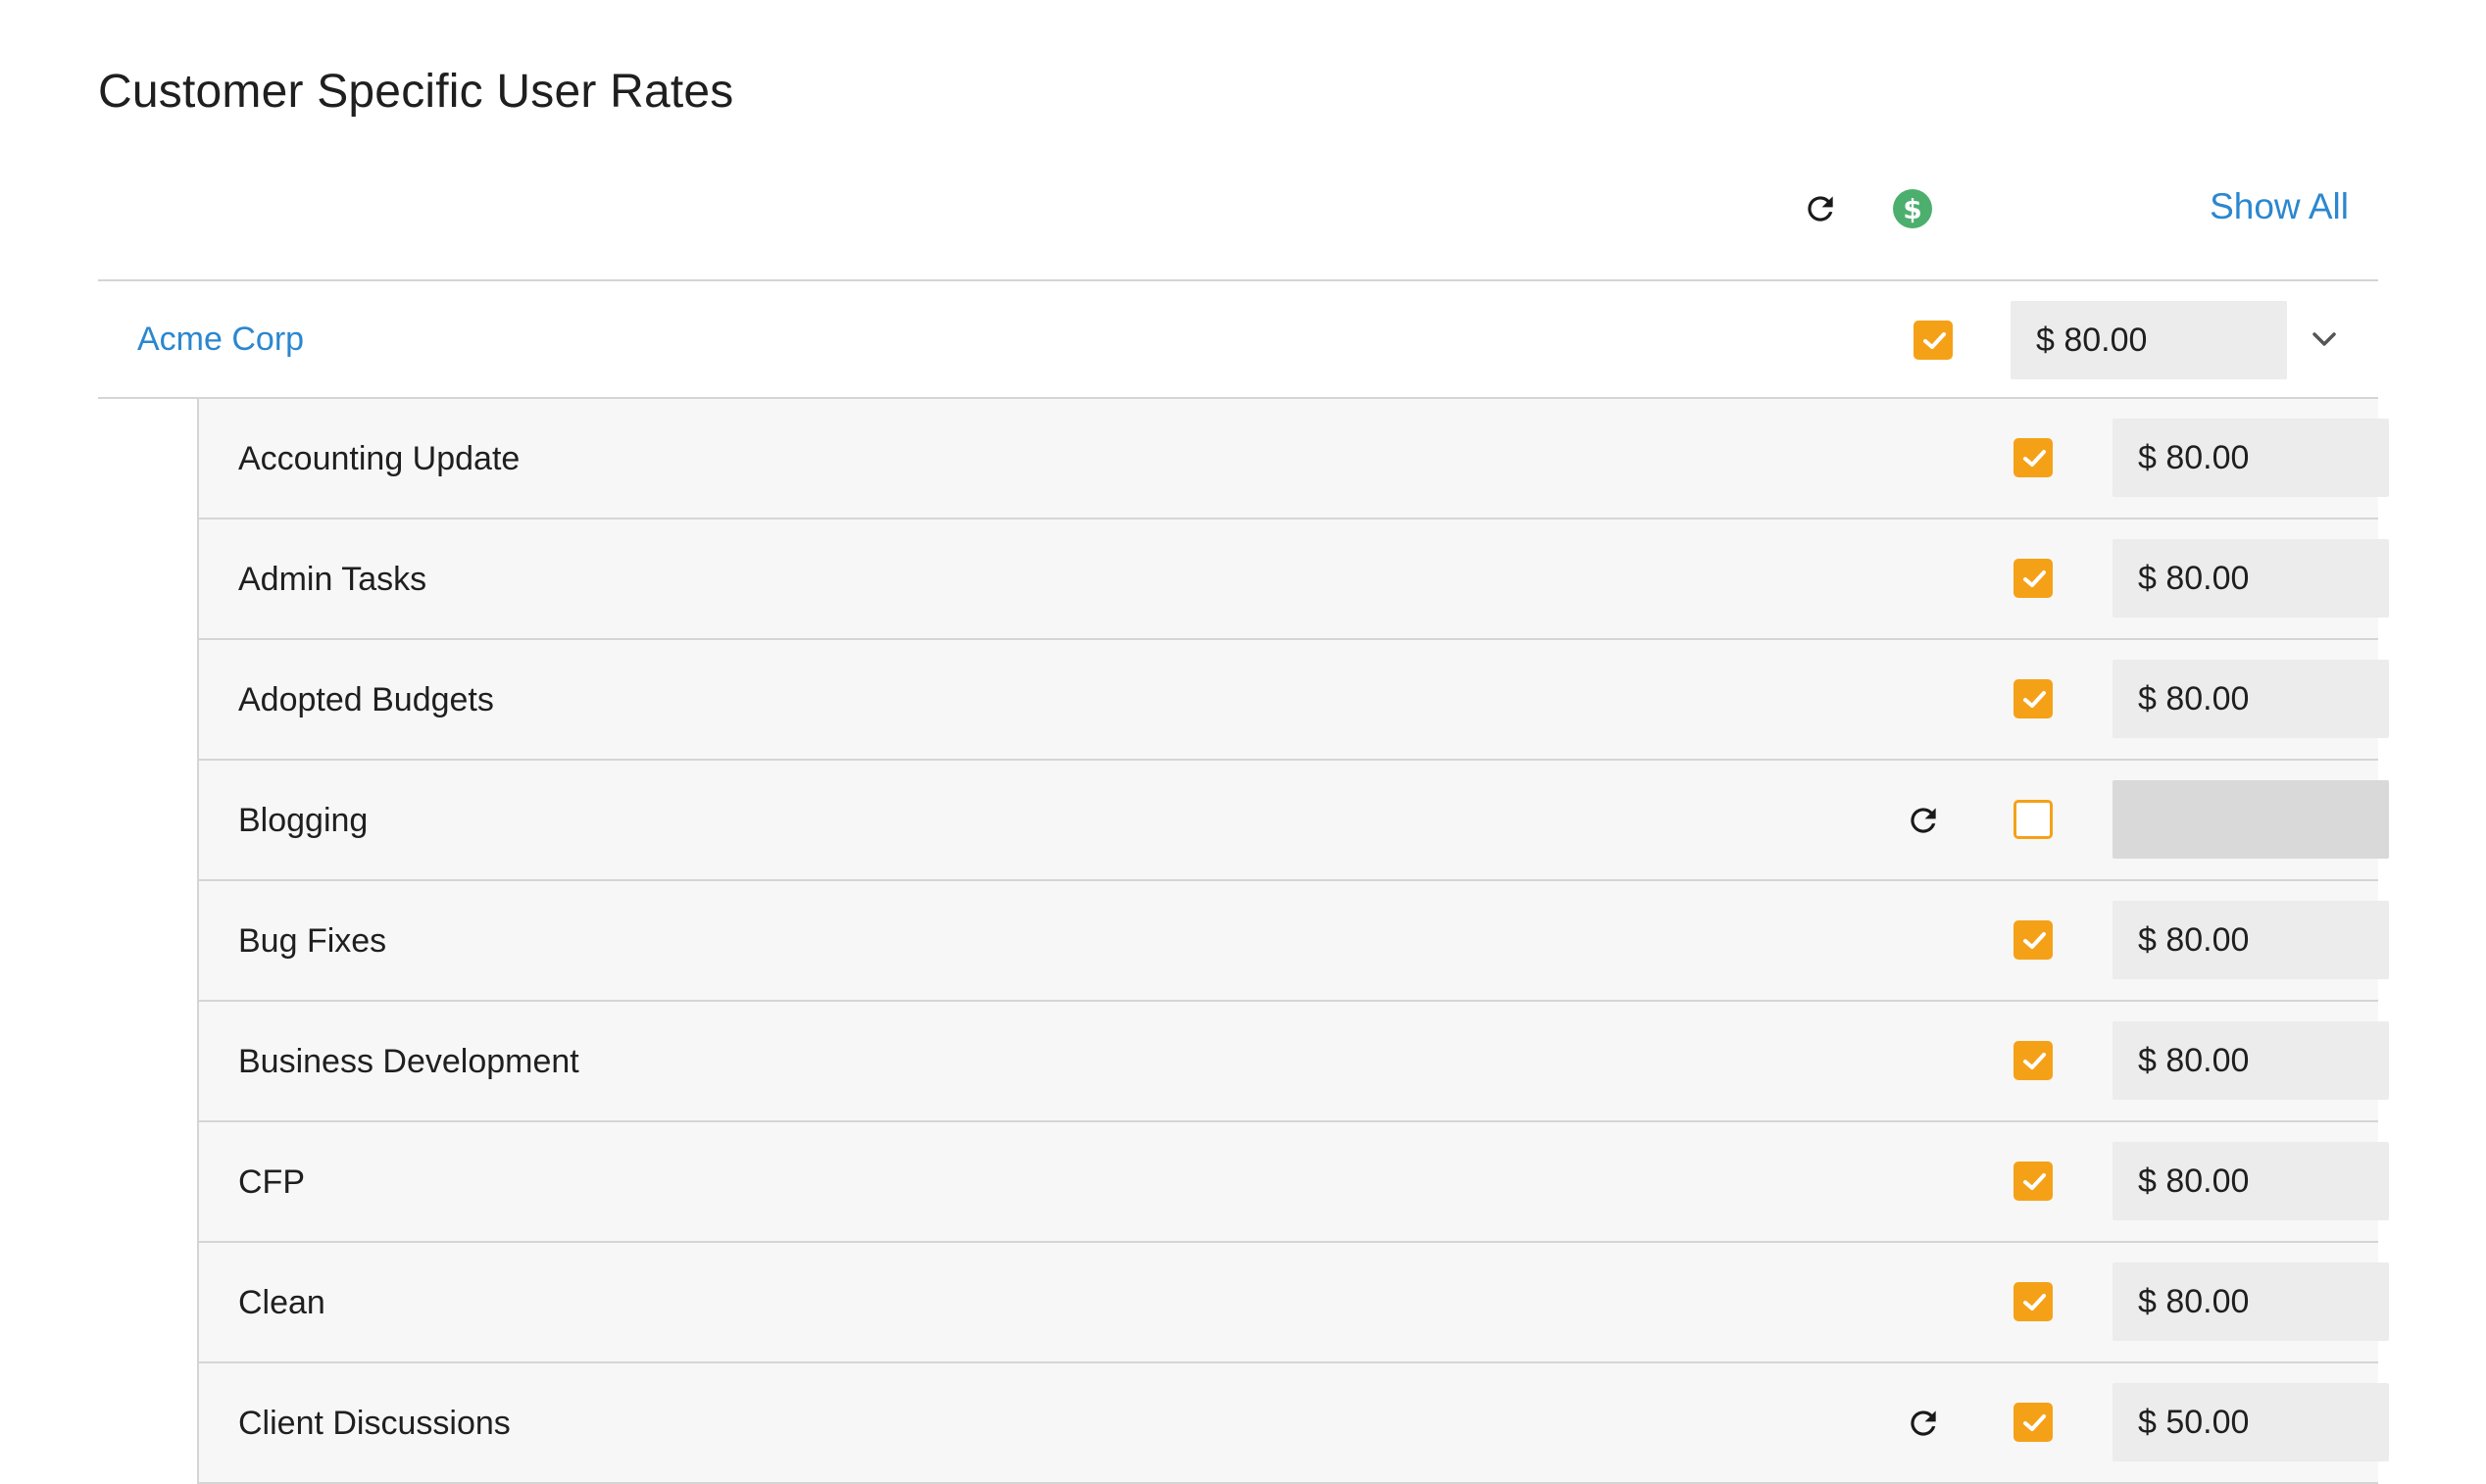 This screenshot has width=2486, height=1484. I want to click on customer-billable-checkbox, so click(1933, 340).